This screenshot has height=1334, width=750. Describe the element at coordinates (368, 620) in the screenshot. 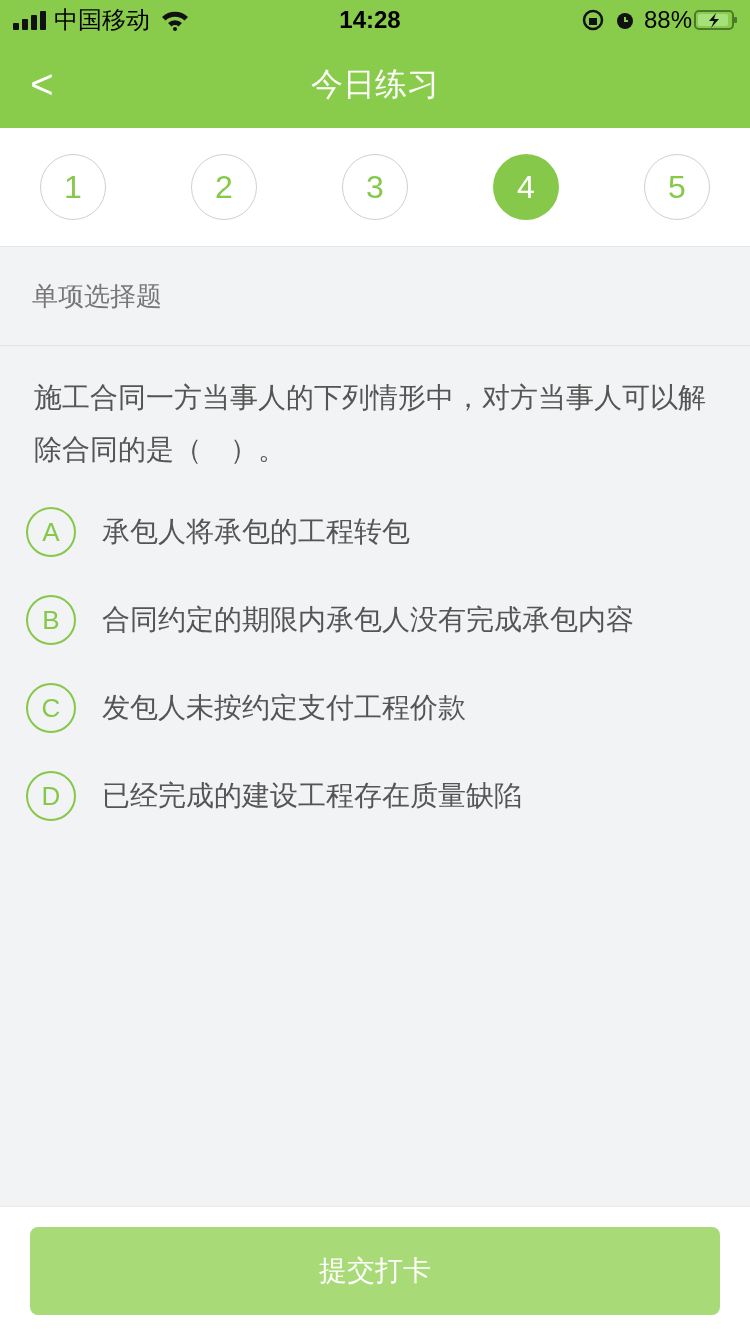

I see `option-text: 合同约定的期限内承包人没有完成承包内容` at that location.